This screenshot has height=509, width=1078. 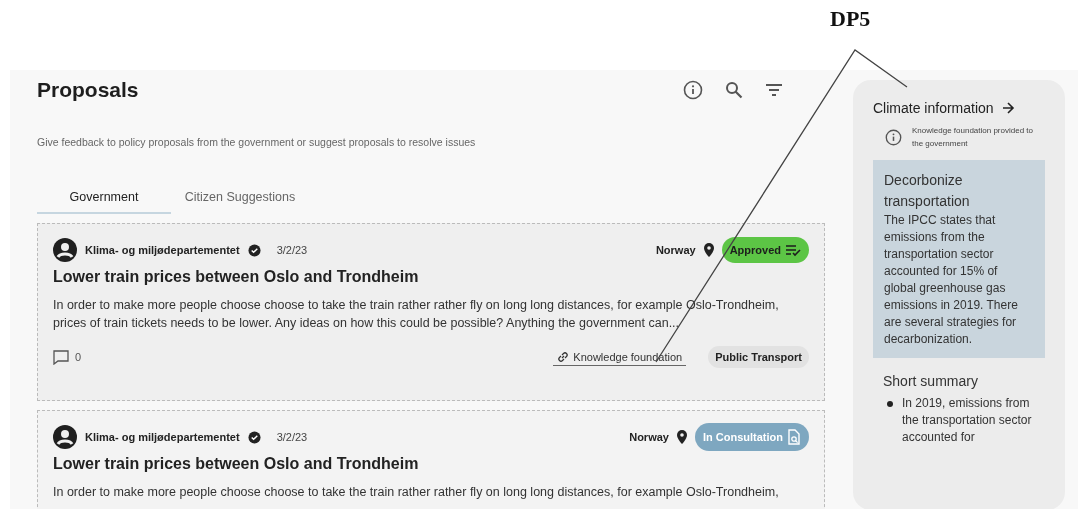 I want to click on arrow-right-icon, so click(x=1008, y=108).